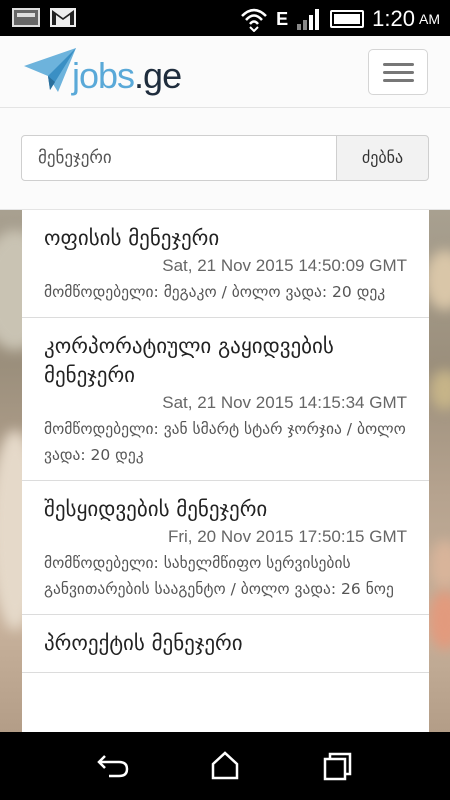  Describe the element at coordinates (382, 158) in the screenshot. I see `search-button: ძებნა` at that location.